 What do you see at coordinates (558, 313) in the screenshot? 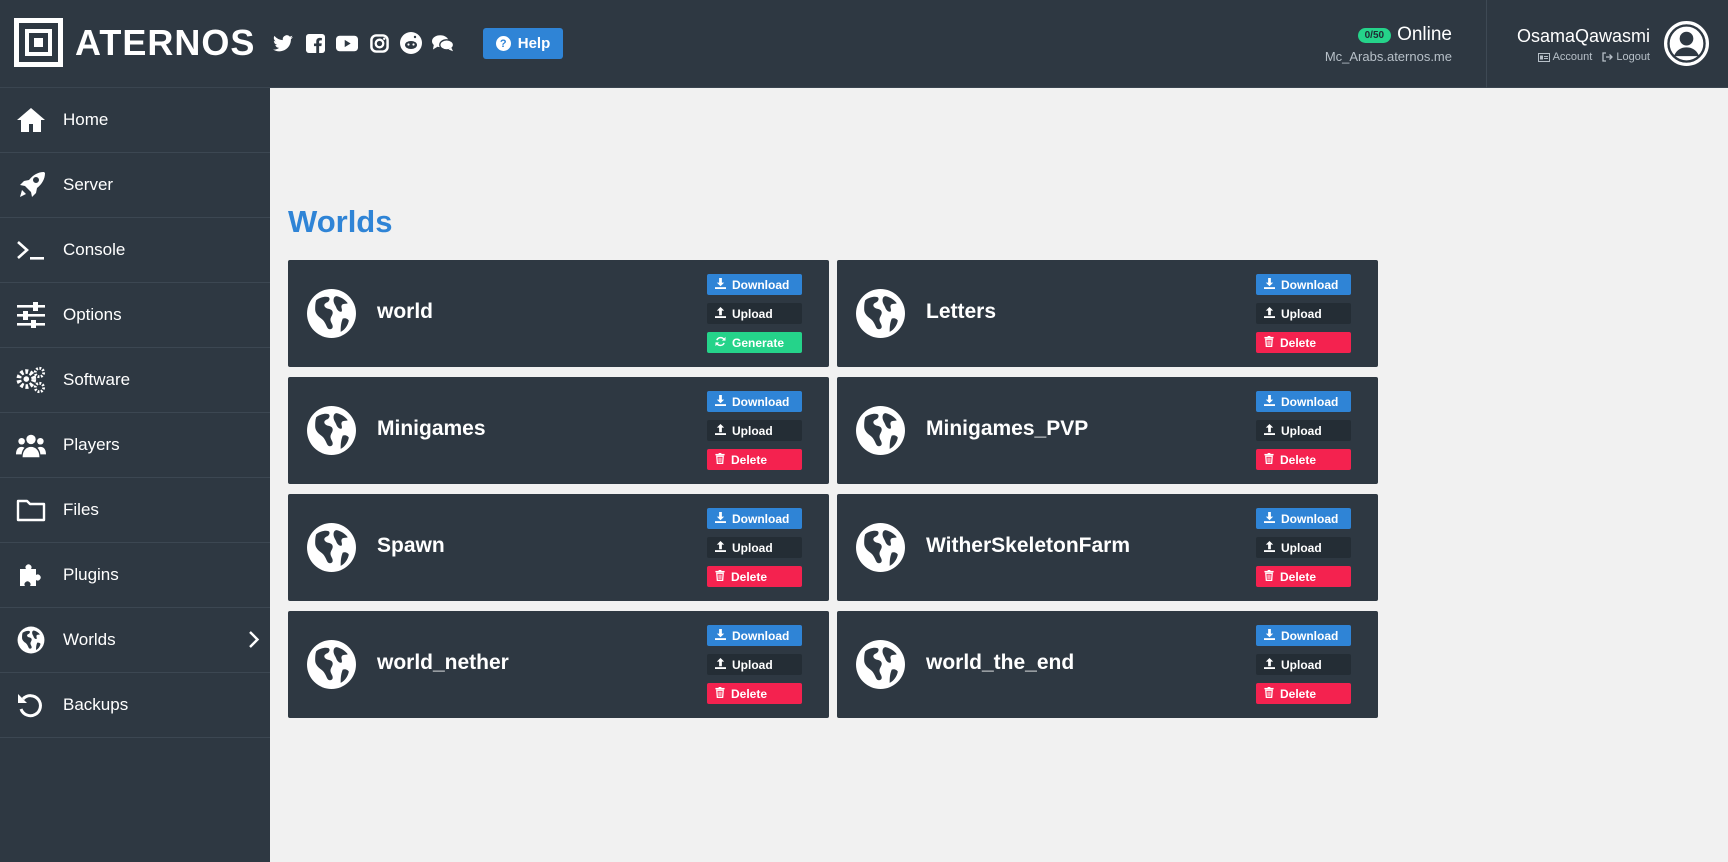
I see `world-card: world Download Upload Generate` at bounding box center [558, 313].